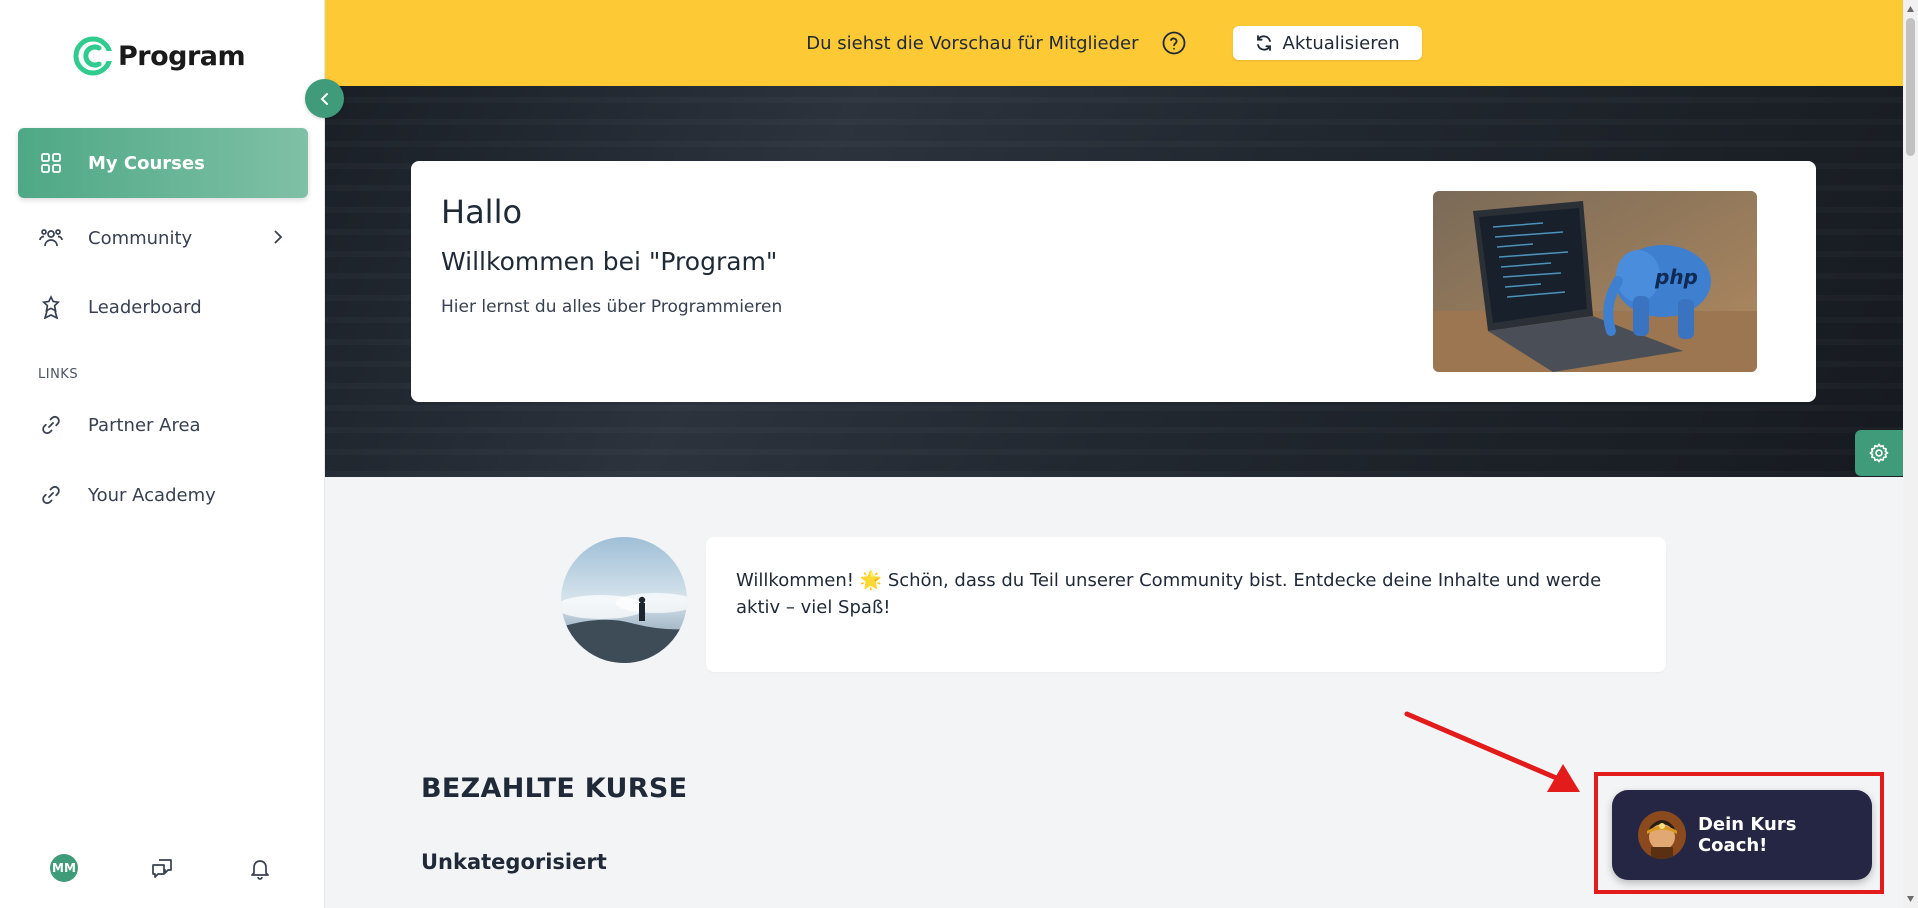 The height and width of the screenshot is (908, 1918). Describe the element at coordinates (51, 238) in the screenshot. I see `community-icon` at that location.